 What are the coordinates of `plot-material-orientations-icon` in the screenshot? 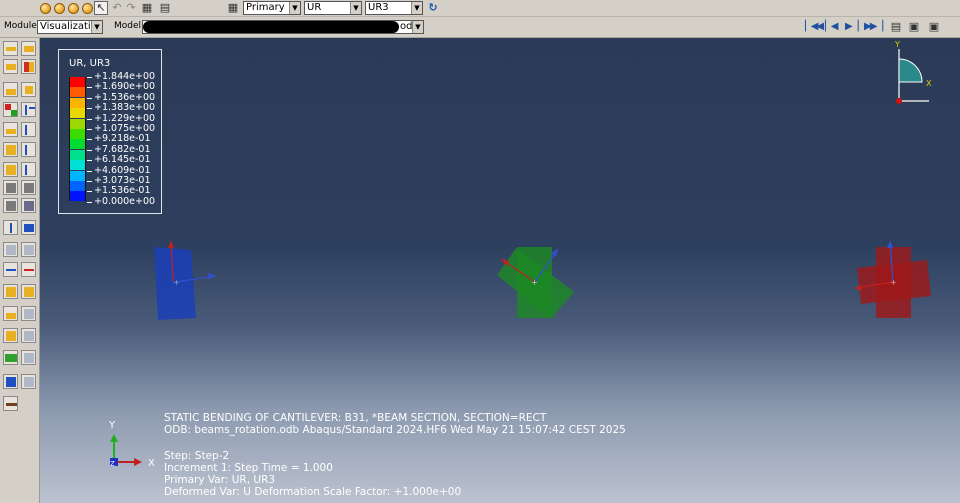 It's located at (28, 89).